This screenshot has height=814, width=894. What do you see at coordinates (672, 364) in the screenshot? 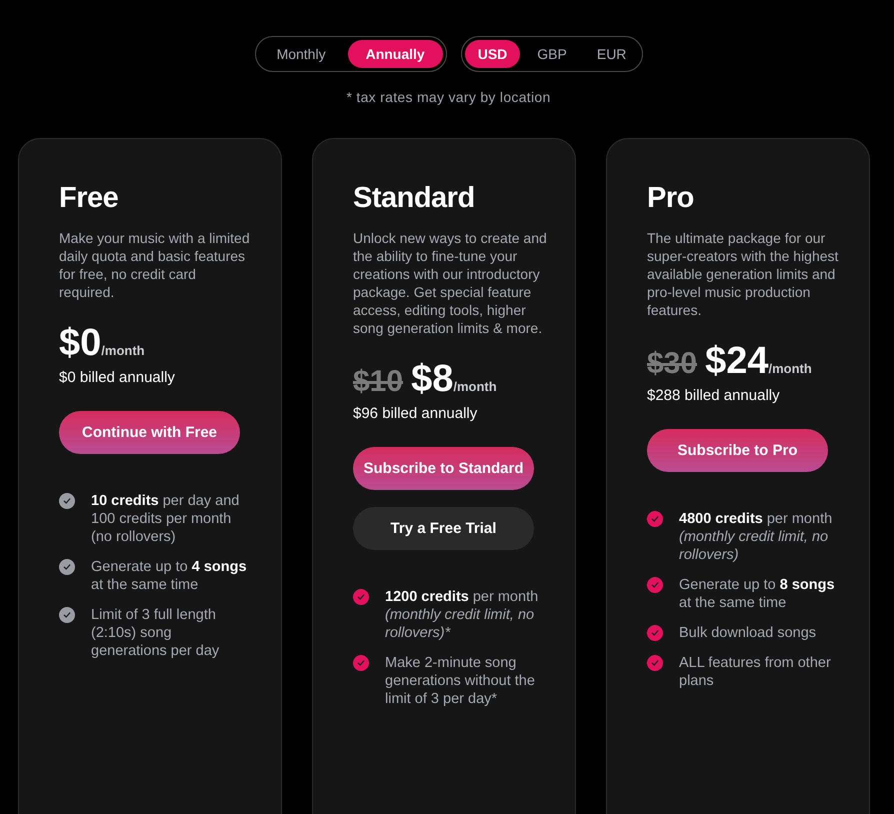
I see `original-price: $30` at bounding box center [672, 364].